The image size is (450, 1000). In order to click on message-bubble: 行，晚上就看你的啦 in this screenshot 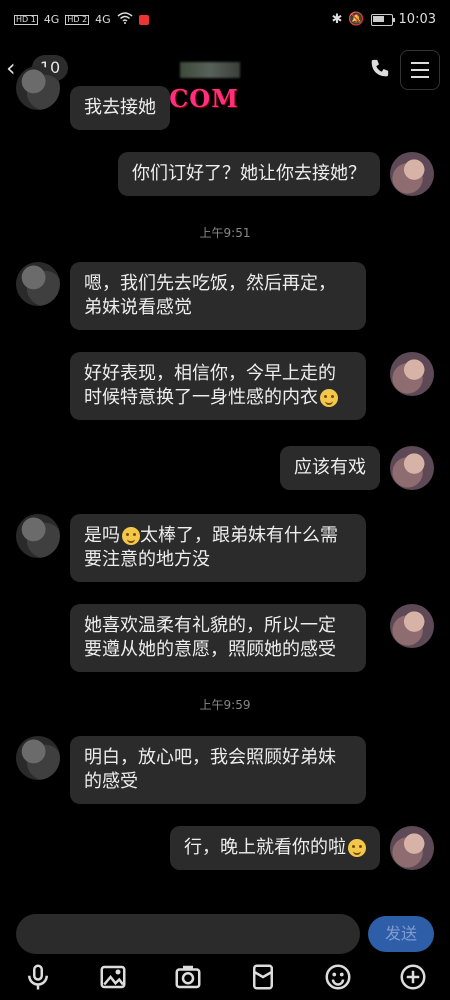, I will do `click(275, 848)`.